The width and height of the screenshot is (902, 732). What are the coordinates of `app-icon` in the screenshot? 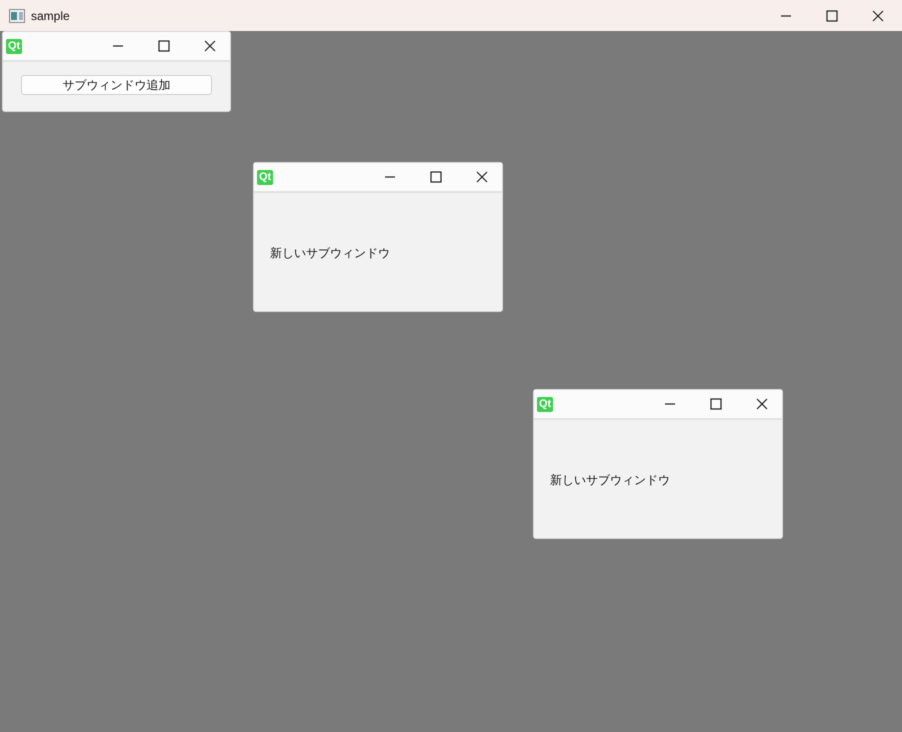 It's located at (17, 15).